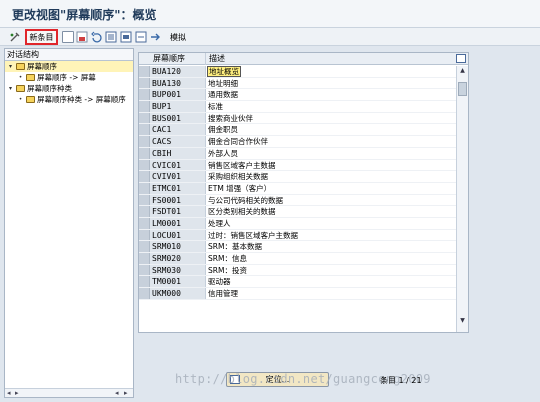  I want to click on table-row: SRM030 SRM：投资, so click(297, 270).